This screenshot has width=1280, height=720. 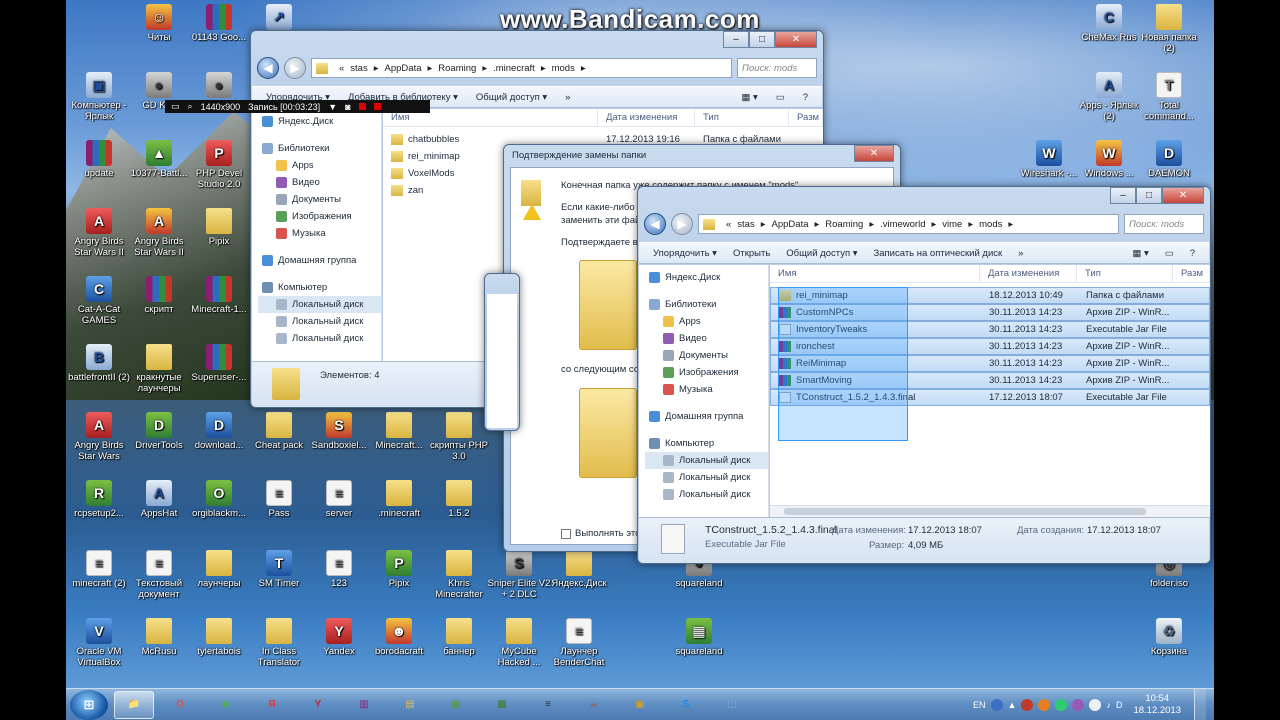 What do you see at coordinates (1125, 273) in the screenshot?
I see `column-type: Тип` at bounding box center [1125, 273].